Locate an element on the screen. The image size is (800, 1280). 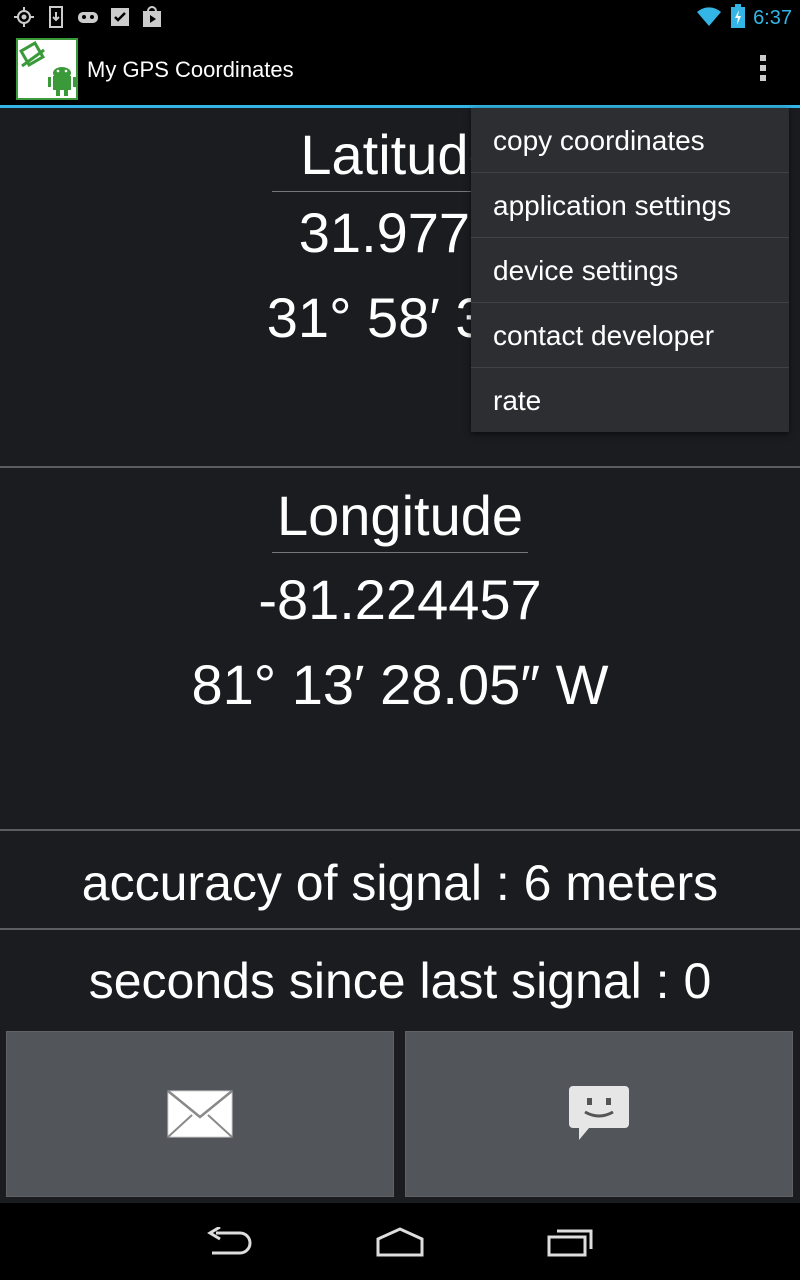
sms-button is located at coordinates (599, 1114).